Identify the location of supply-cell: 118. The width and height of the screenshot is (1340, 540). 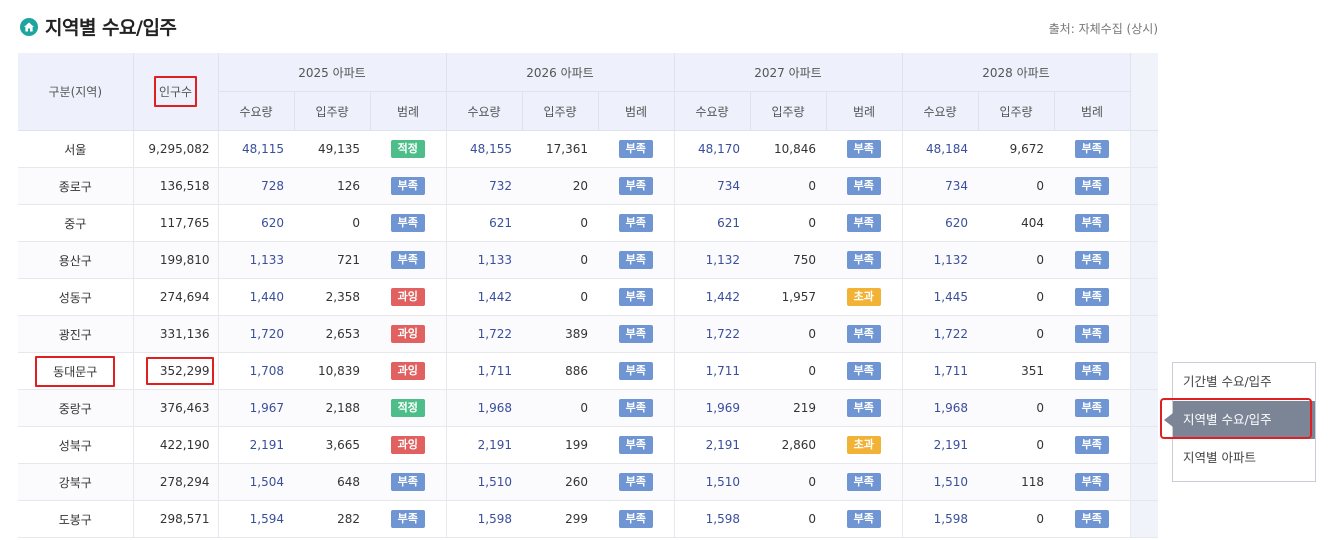
(1016, 482).